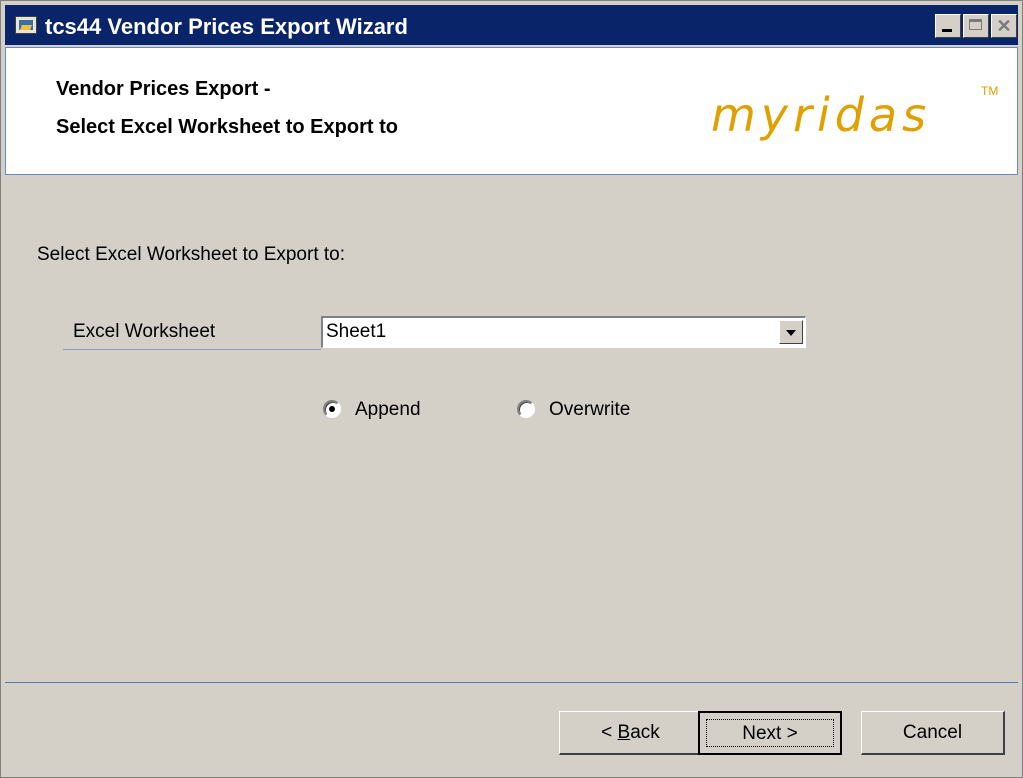  Describe the element at coordinates (227, 127) in the screenshot. I see `header-subtitle: Select Excel Worksheet to Export to` at that location.